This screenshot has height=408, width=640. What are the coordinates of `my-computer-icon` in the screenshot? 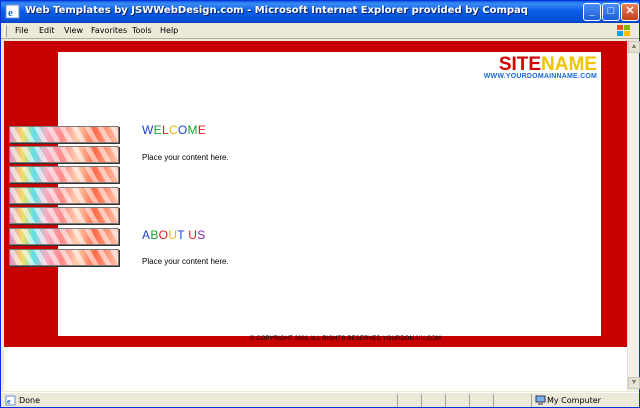 It's located at (540, 400).